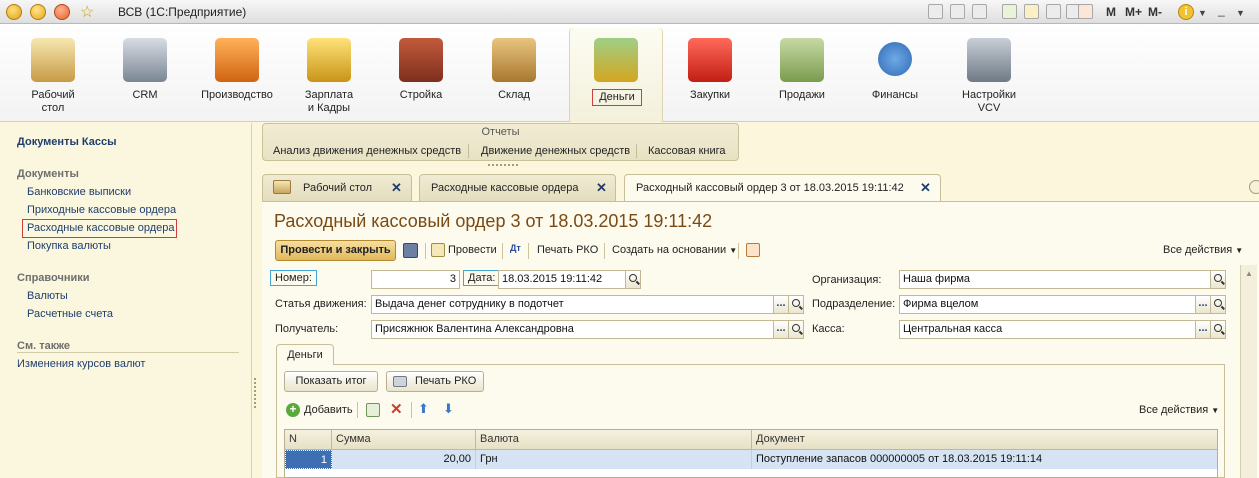  I want to click on memory-minus-button: M-, so click(1155, 12).